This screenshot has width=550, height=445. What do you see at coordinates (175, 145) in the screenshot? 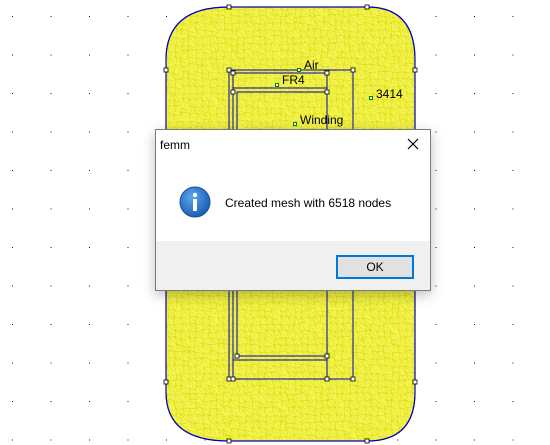
I see `dialog-title: femm` at bounding box center [175, 145].